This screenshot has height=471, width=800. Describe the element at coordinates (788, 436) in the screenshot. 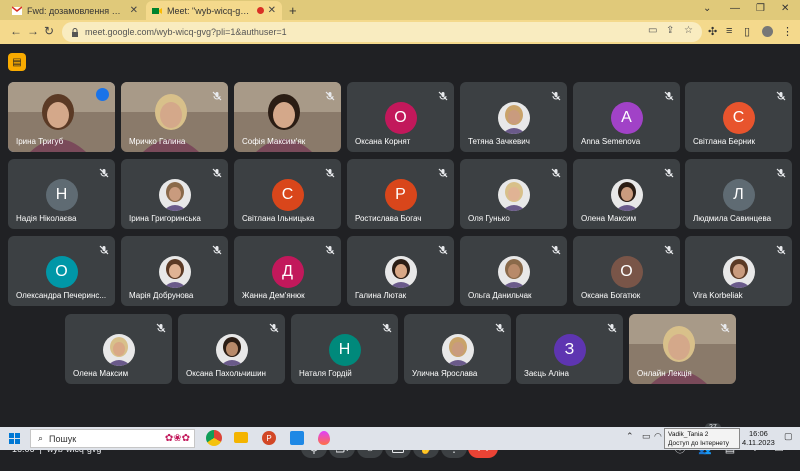

I see `notifications-icon: ▢` at that location.